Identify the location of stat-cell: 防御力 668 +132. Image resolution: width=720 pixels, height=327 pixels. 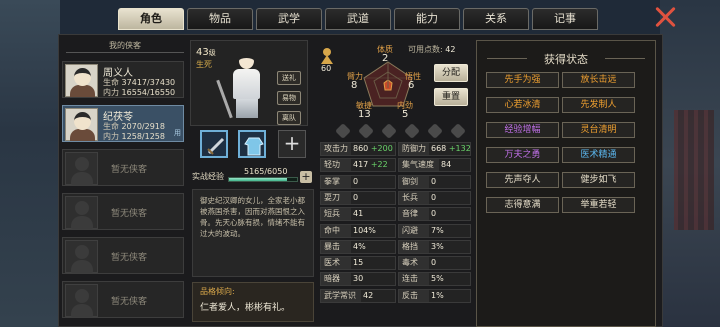
(434, 149).